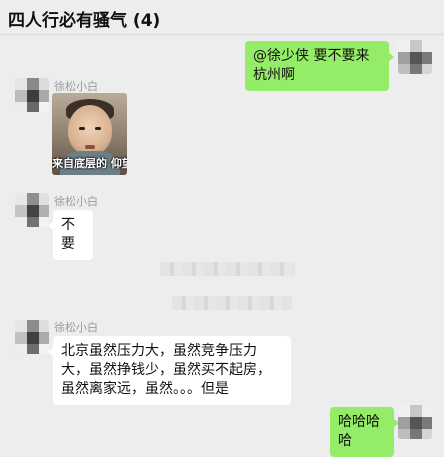  I want to click on message-text: 不要, so click(68, 234).